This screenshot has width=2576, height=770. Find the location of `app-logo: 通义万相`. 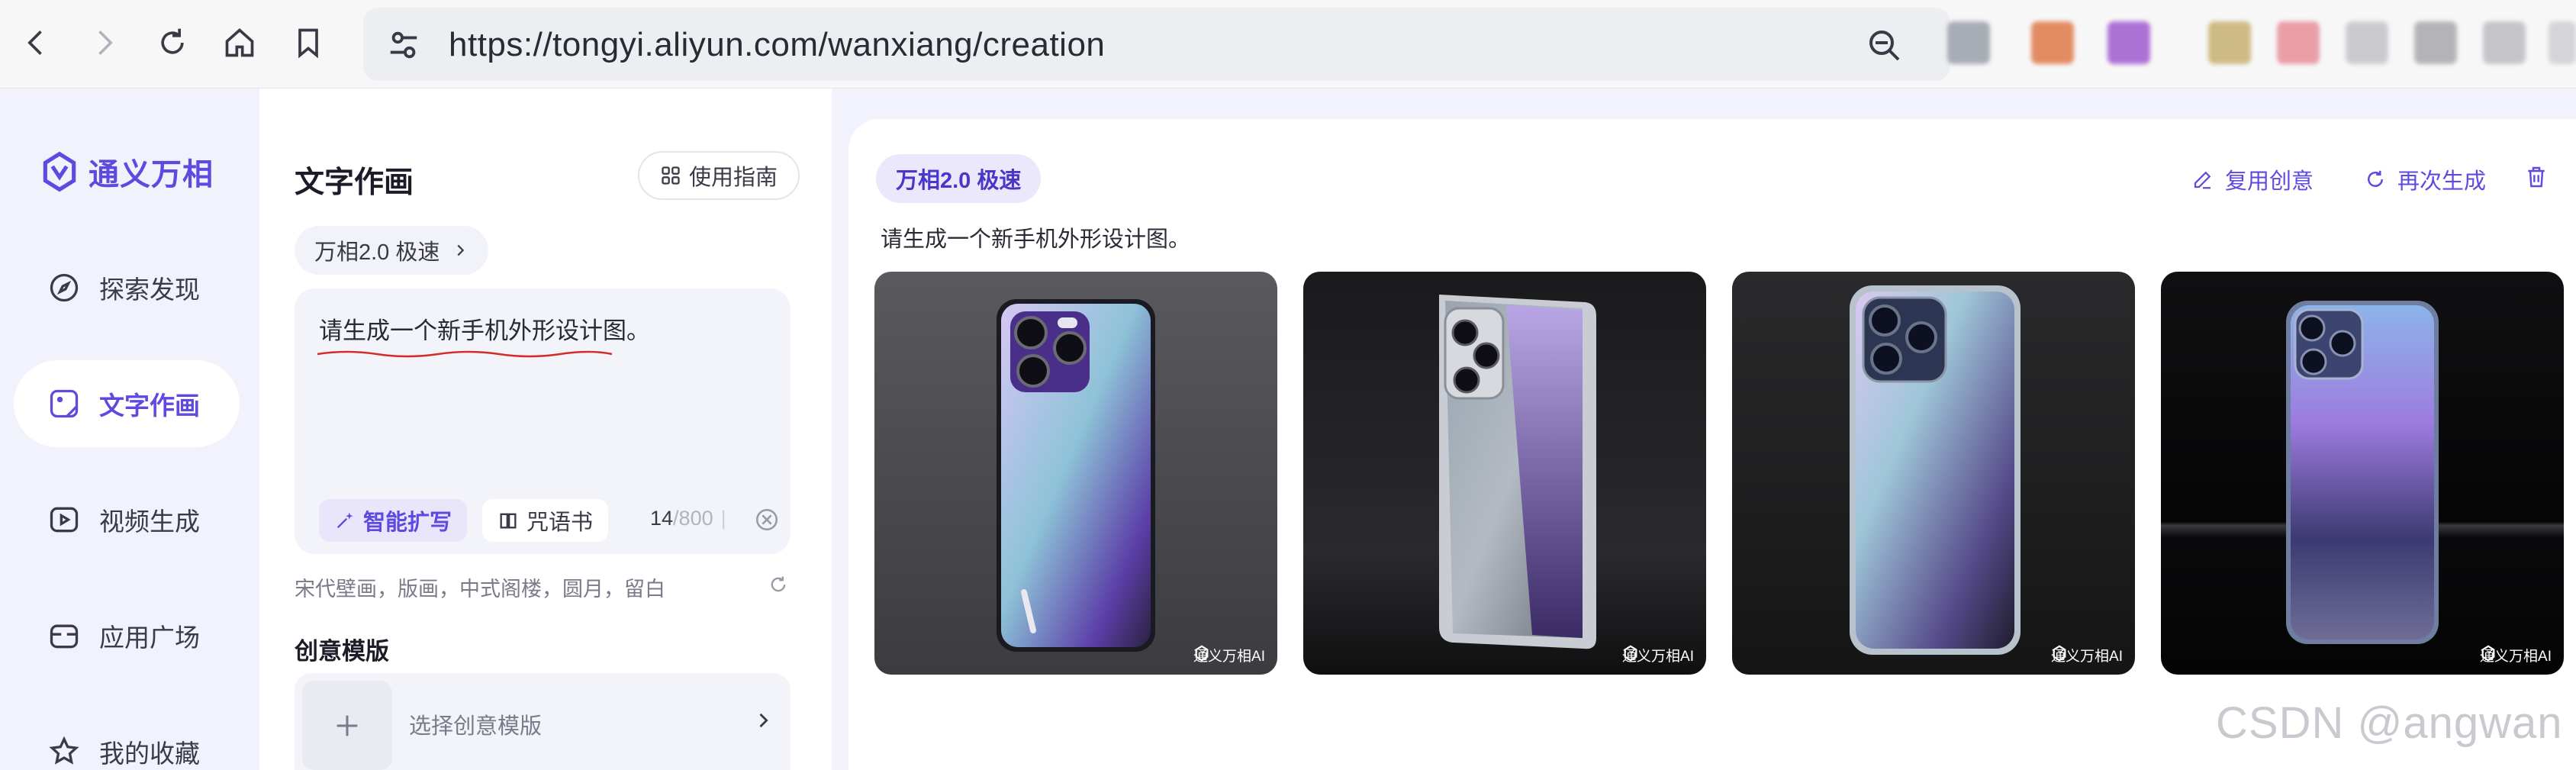

app-logo: 通义万相 is located at coordinates (126, 172).